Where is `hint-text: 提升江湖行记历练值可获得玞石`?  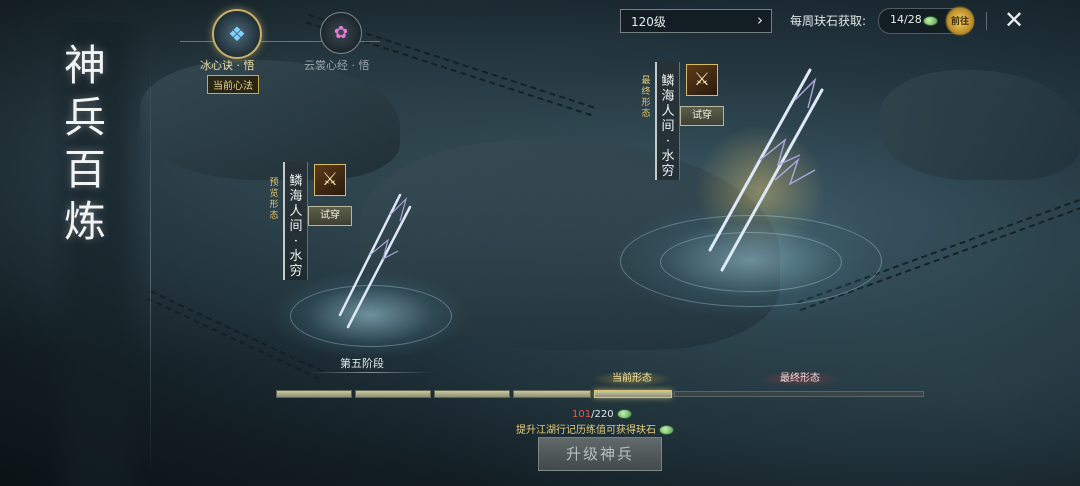
hint-text: 提升江湖行记历练值可获得玞石 is located at coordinates (586, 430).